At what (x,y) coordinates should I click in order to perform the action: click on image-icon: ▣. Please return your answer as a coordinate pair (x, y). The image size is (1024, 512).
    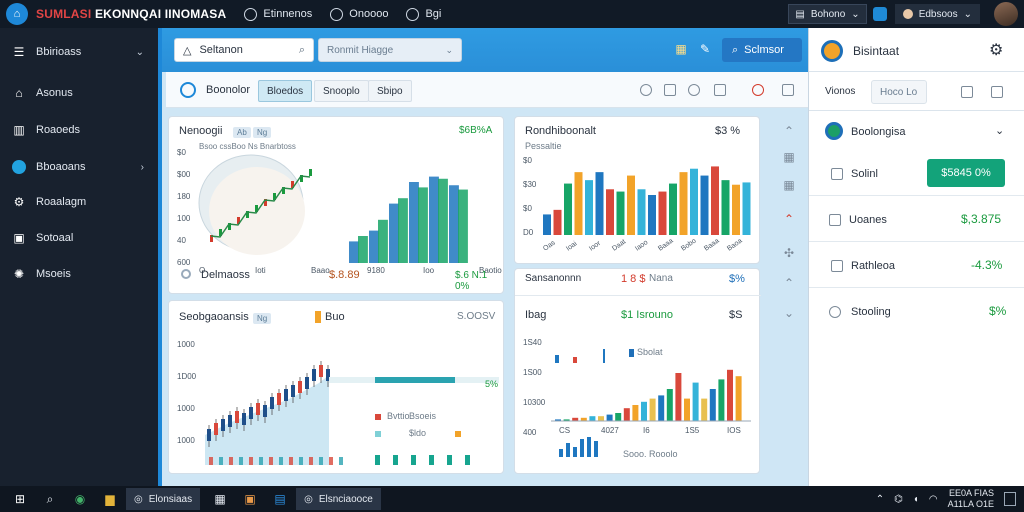
    Looking at the image, I should click on (250, 499).